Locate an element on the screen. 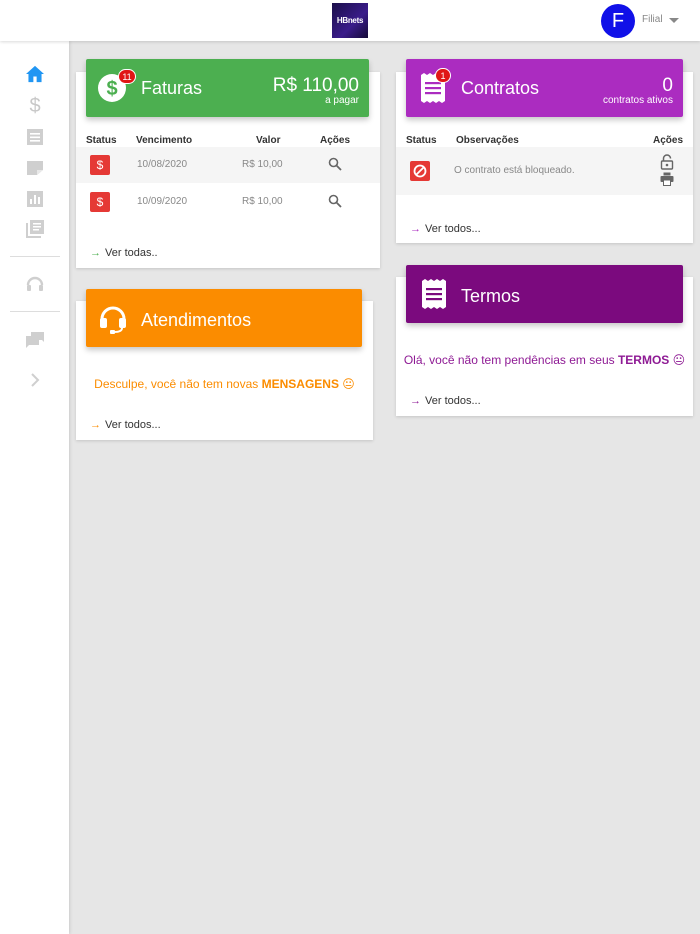 Image resolution: width=700 pixels, height=934 pixels. faturas-header: $ 11 Faturas R$ 110,00 a pagar is located at coordinates (227, 88).